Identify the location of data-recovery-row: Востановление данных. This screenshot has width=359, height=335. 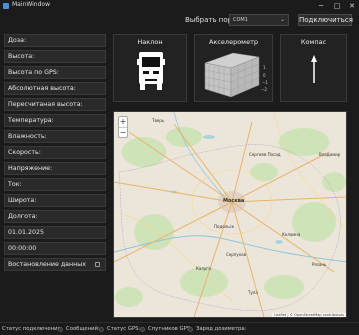
(55, 264).